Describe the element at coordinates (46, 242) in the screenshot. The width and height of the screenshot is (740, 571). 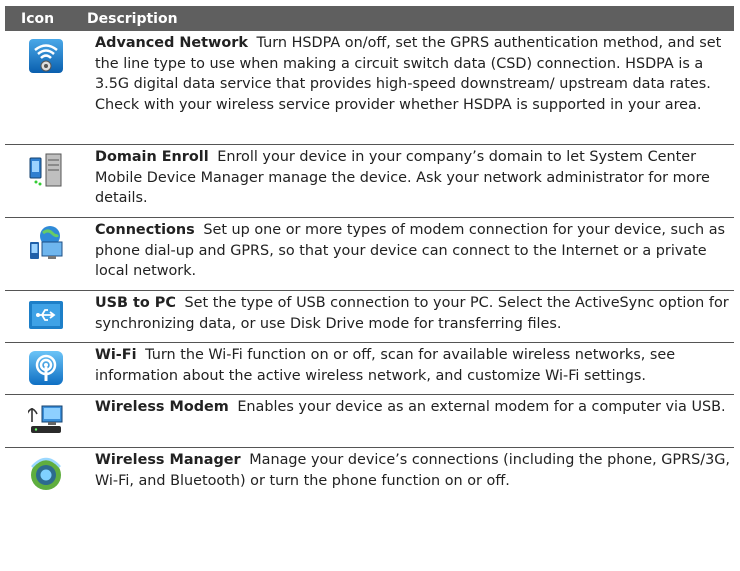
I see `connections-icon` at that location.